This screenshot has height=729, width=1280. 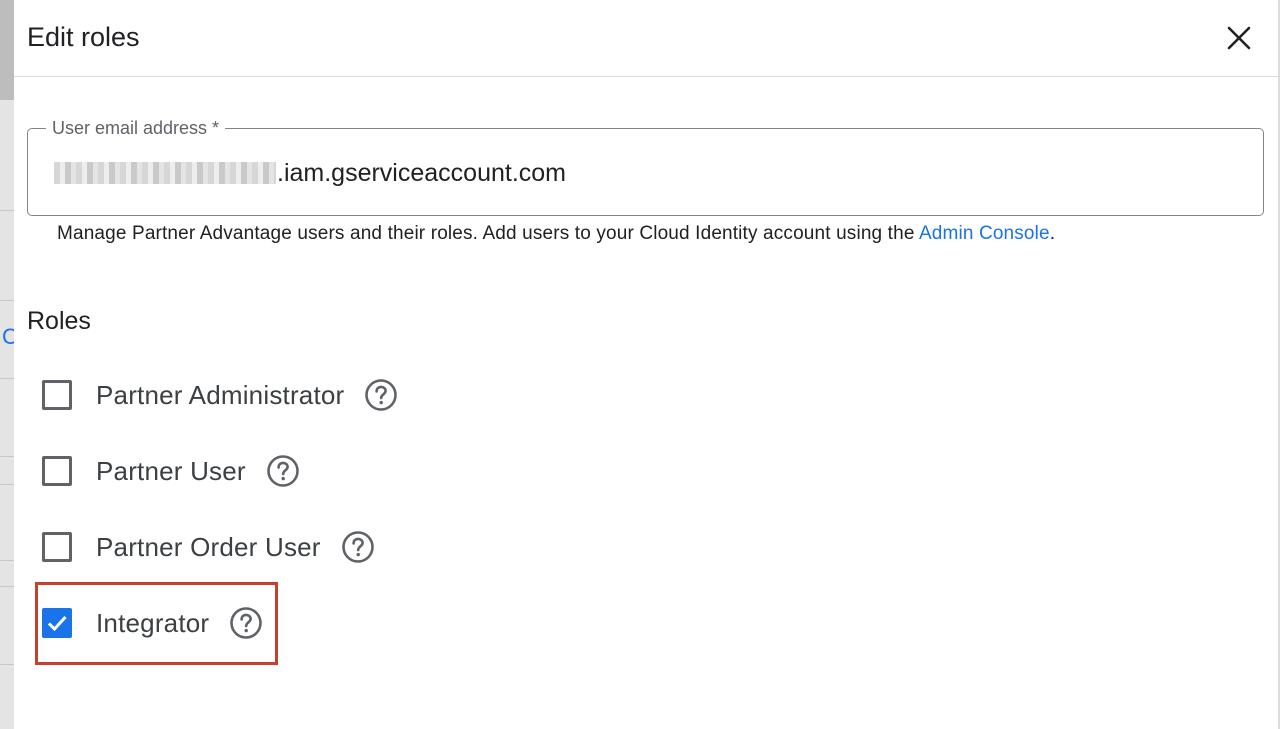 I want to click on redacted-email-prefix, so click(x=165, y=173).